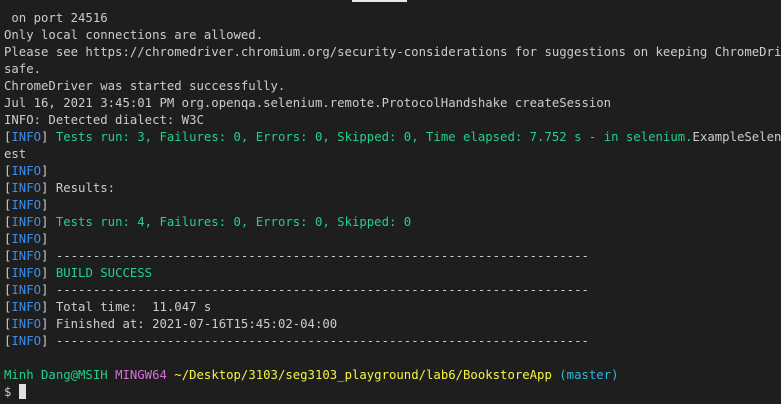 The height and width of the screenshot is (404, 781). Describe the element at coordinates (23, 391) in the screenshot. I see `text-cursor` at that location.